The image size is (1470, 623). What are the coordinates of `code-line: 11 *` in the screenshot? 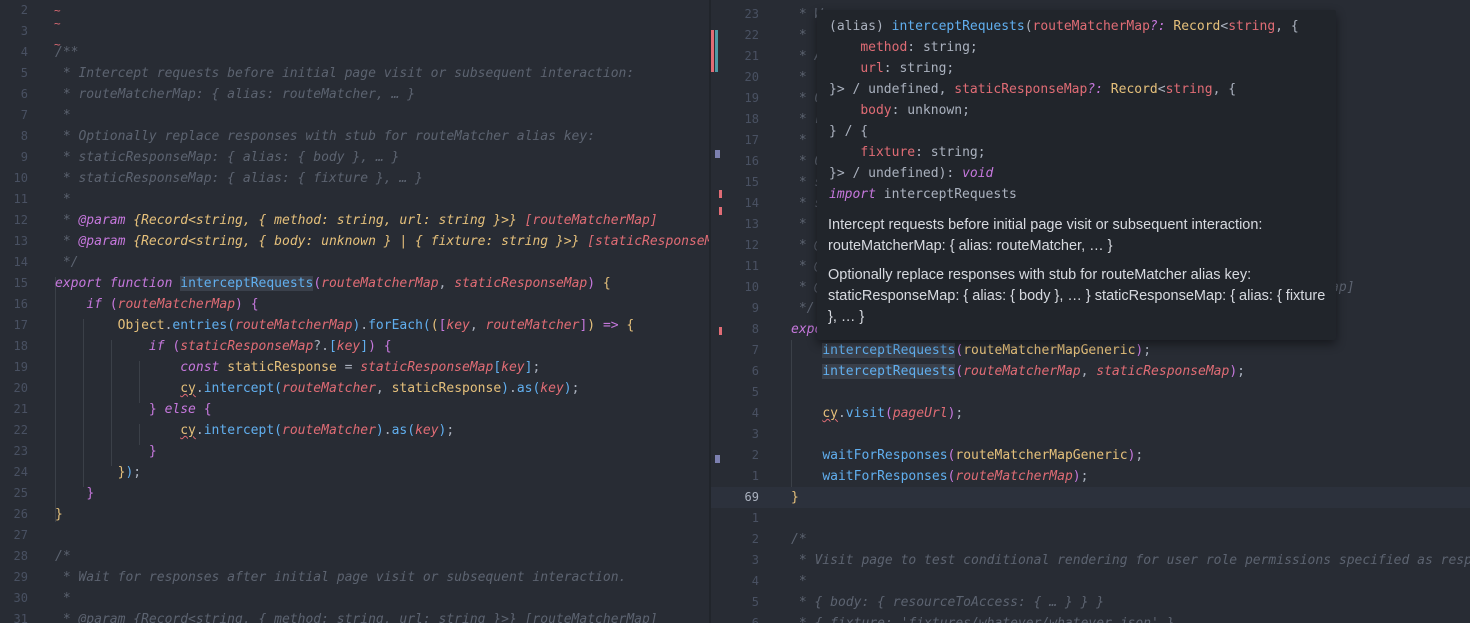 It's located at (354, 199).